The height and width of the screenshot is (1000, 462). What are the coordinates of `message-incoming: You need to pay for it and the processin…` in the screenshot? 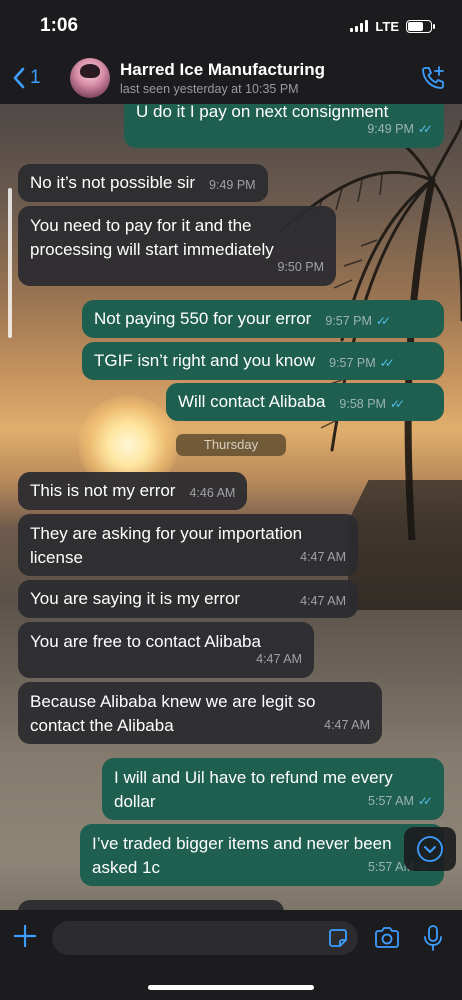 It's located at (177, 246).